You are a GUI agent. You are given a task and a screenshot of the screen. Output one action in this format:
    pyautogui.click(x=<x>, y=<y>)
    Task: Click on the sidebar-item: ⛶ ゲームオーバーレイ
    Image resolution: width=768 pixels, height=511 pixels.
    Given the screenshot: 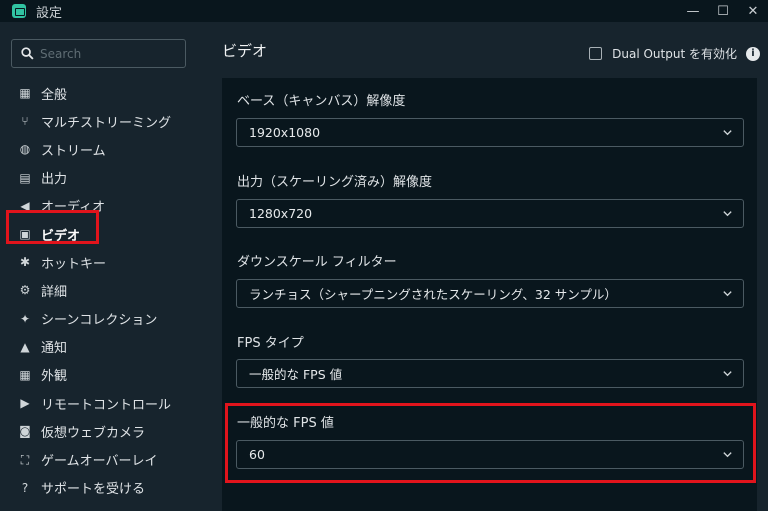 What is the action you would take?
    pyautogui.click(x=100, y=459)
    